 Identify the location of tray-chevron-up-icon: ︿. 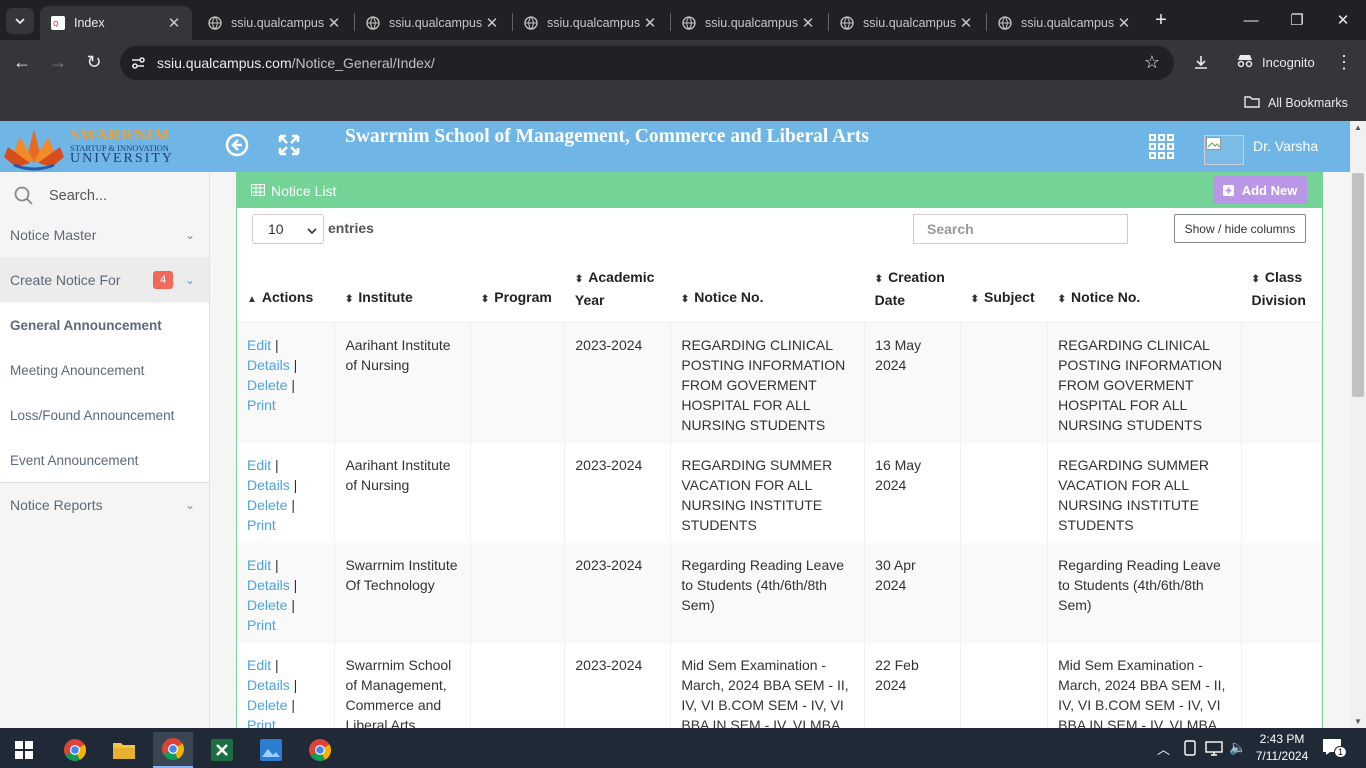
(1163, 748).